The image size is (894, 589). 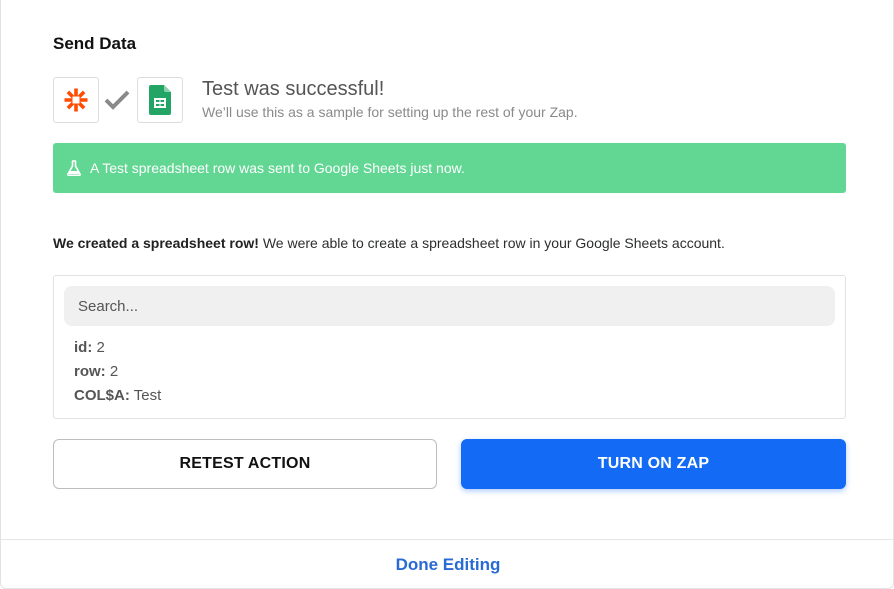 I want to click on field-row-col-a: COL$A: Test, so click(x=117, y=395).